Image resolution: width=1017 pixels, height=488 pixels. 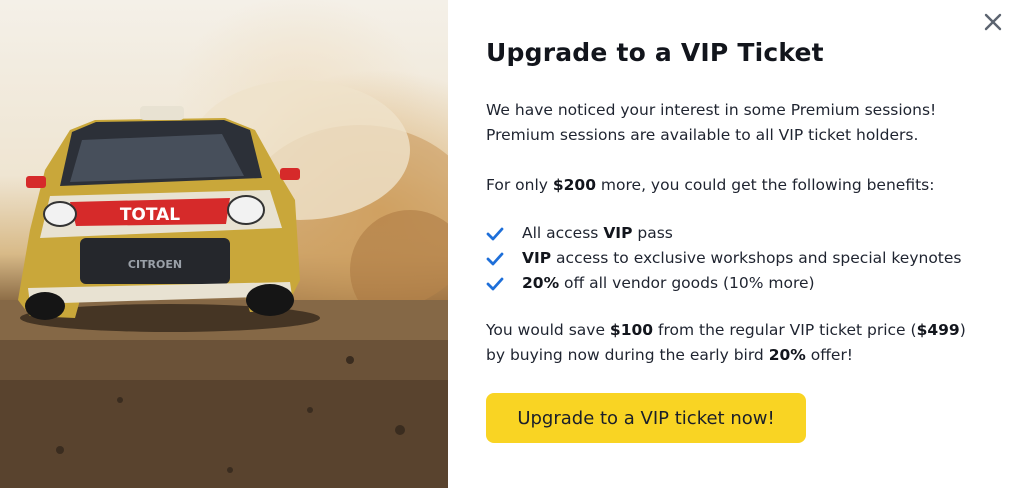 I want to click on savings-part: by buying now during the early bird, so click(x=627, y=355).